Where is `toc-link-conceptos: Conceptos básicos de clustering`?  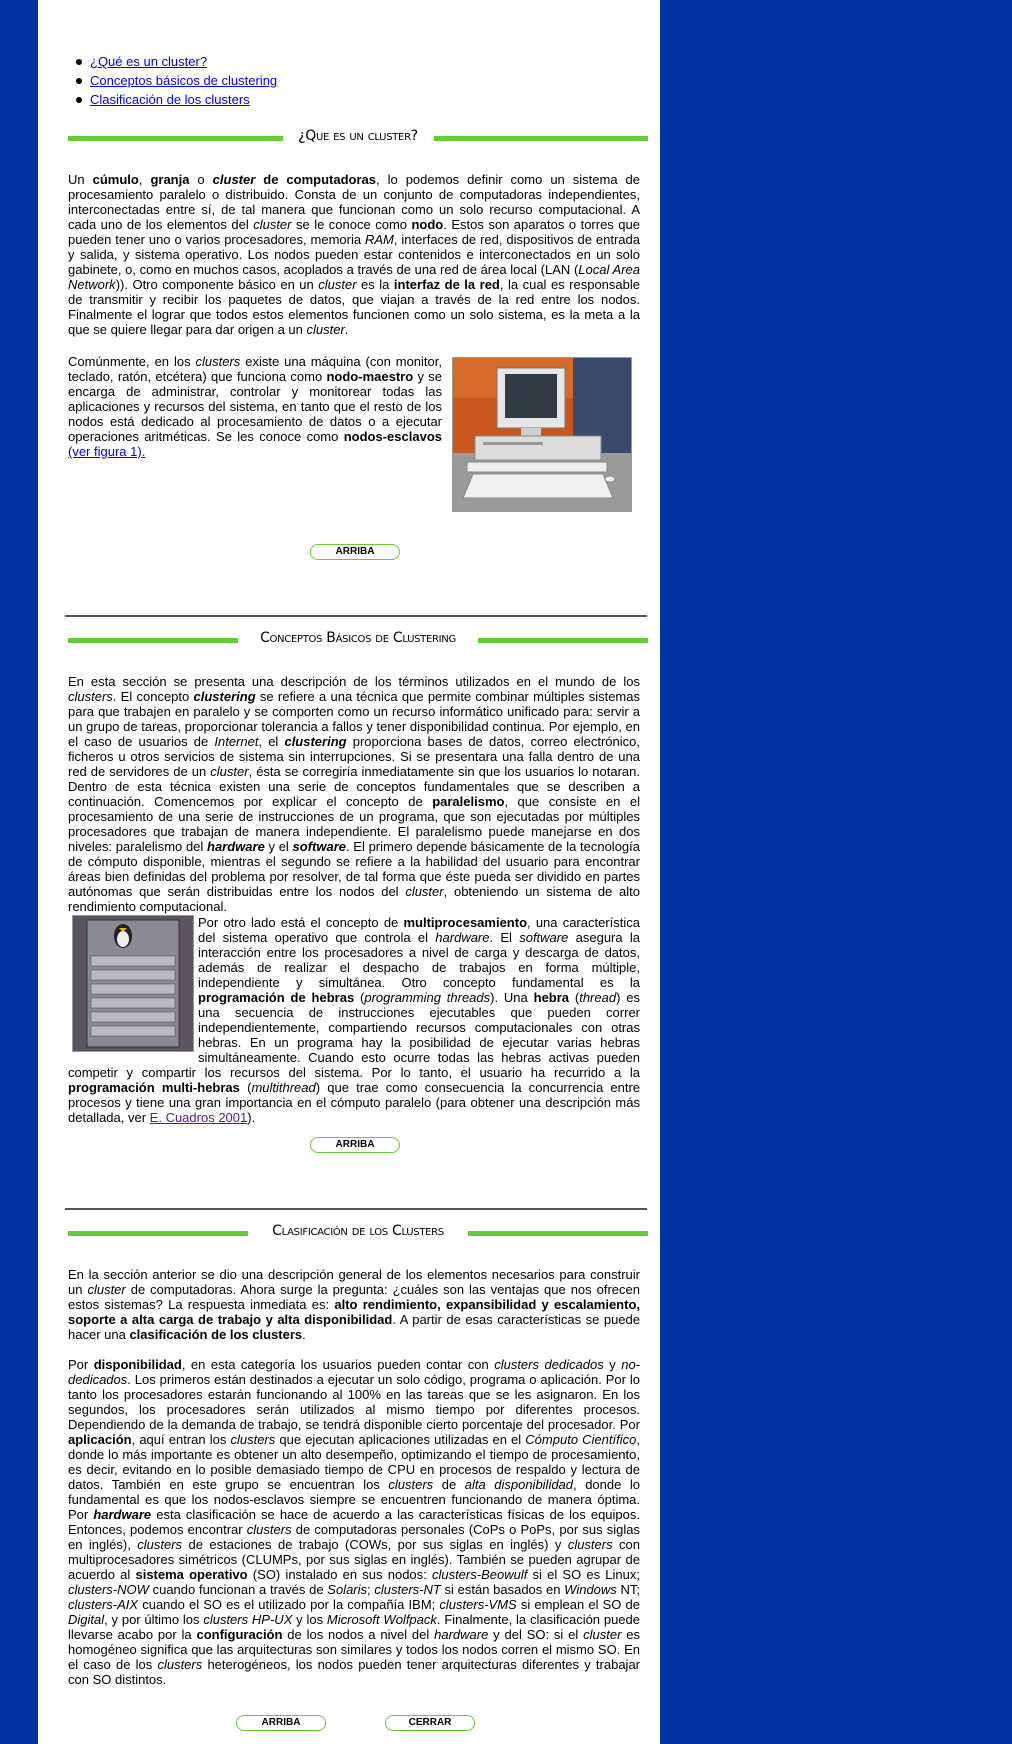
toc-link-conceptos: Conceptos básicos de clustering is located at coordinates (183, 80).